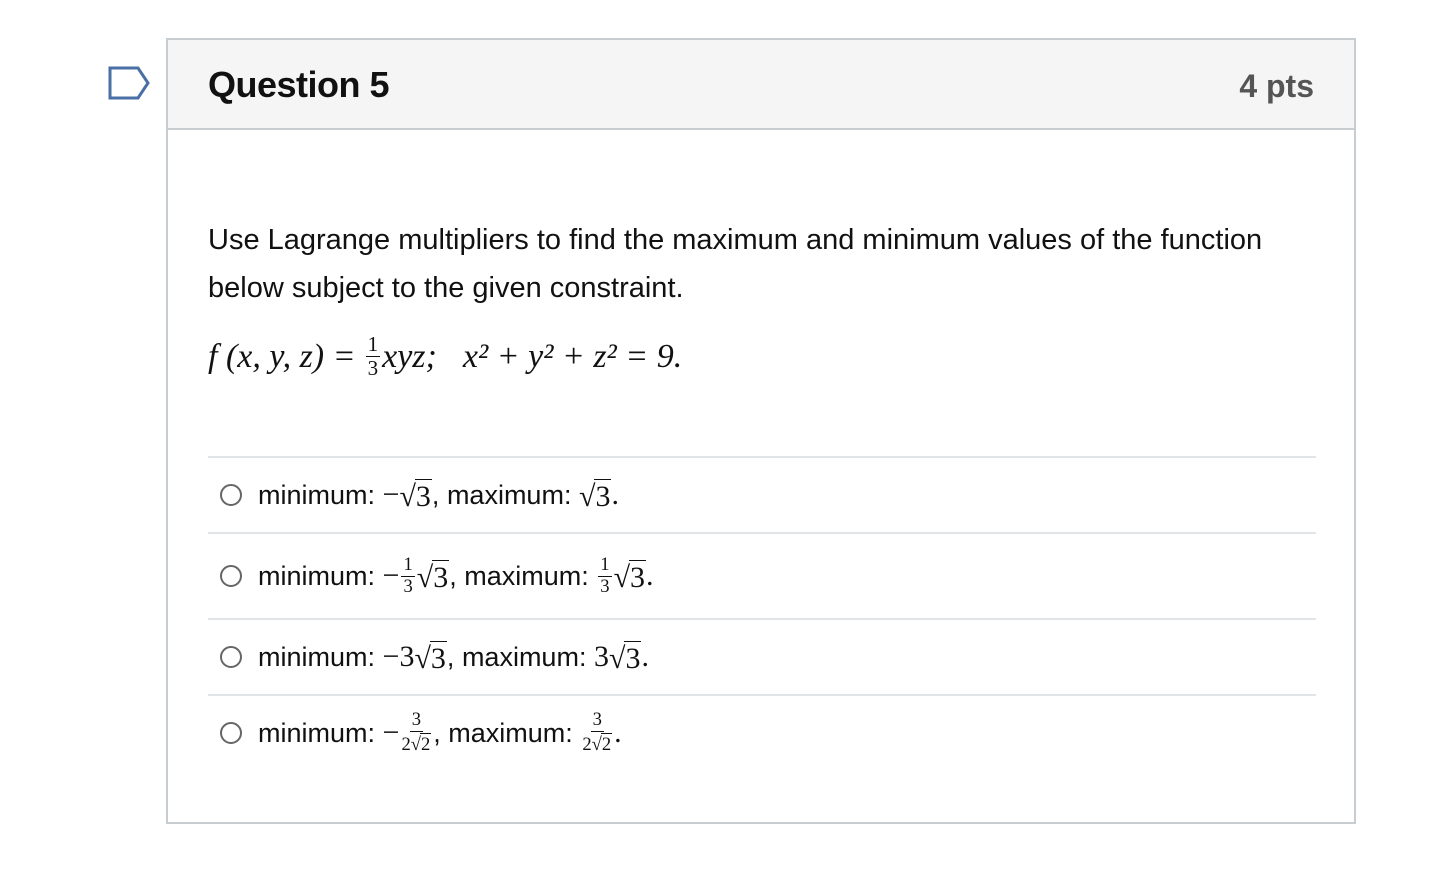 This screenshot has height=874, width=1444. I want to click on formula-constraint: x² + y² + z² = 9., so click(572, 356).